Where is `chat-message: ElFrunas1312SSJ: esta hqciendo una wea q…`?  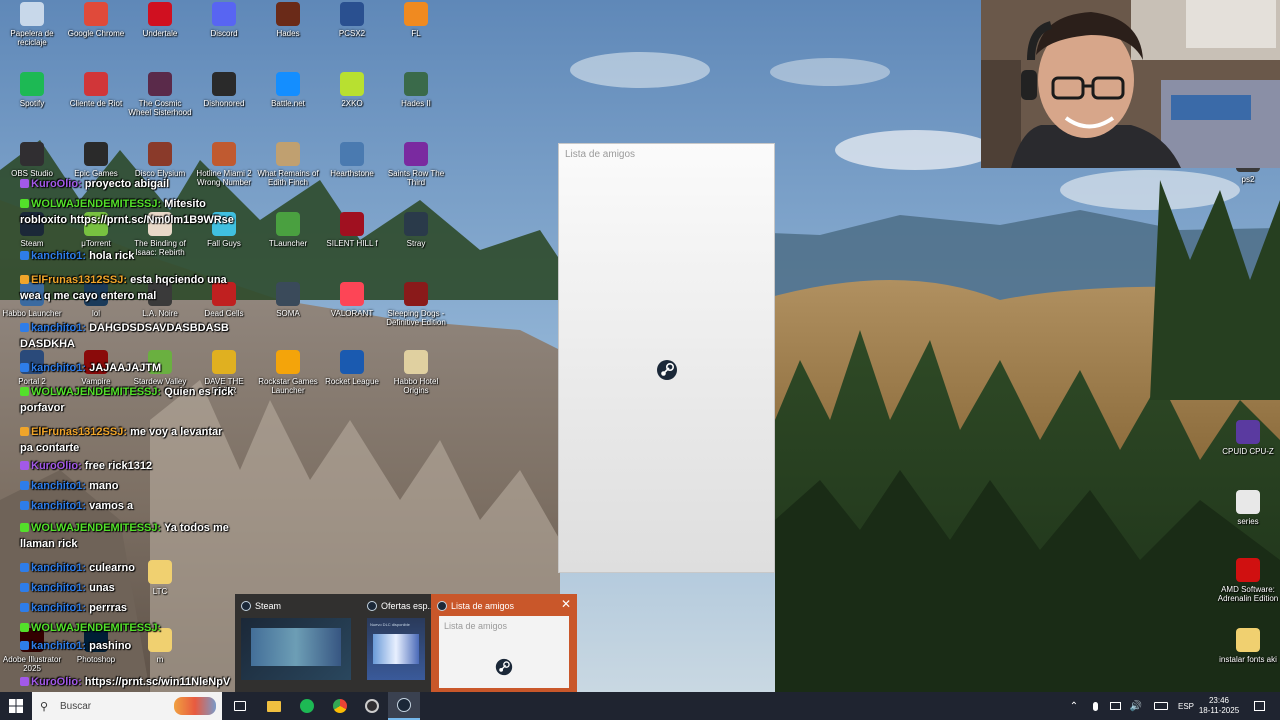
chat-message: ElFrunas1312SSJ: esta hqciendo una wea q… is located at coordinates (127, 288).